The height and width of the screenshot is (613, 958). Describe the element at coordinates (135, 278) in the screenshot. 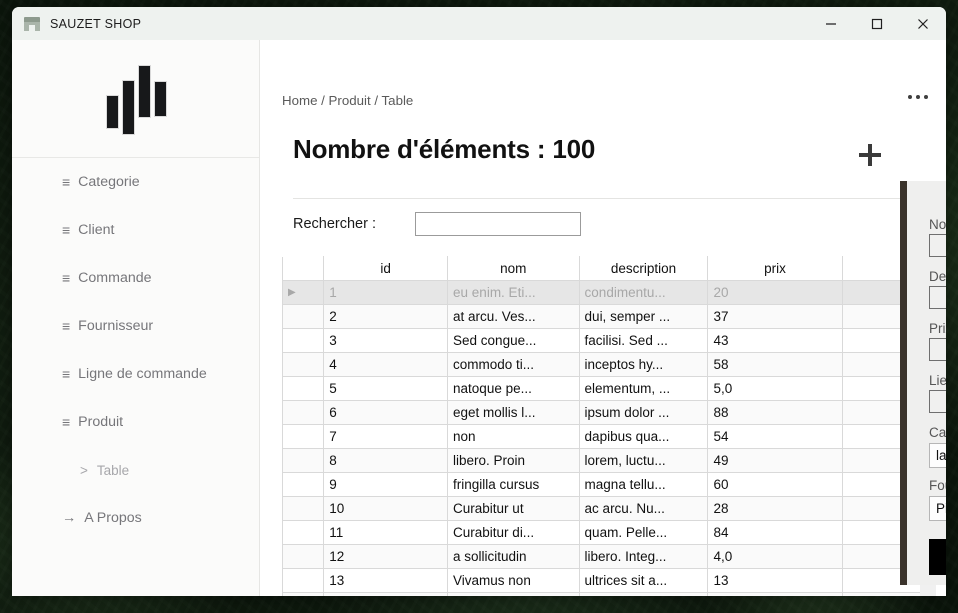

I see `sidebar-item-commande: ≡ Commande` at that location.